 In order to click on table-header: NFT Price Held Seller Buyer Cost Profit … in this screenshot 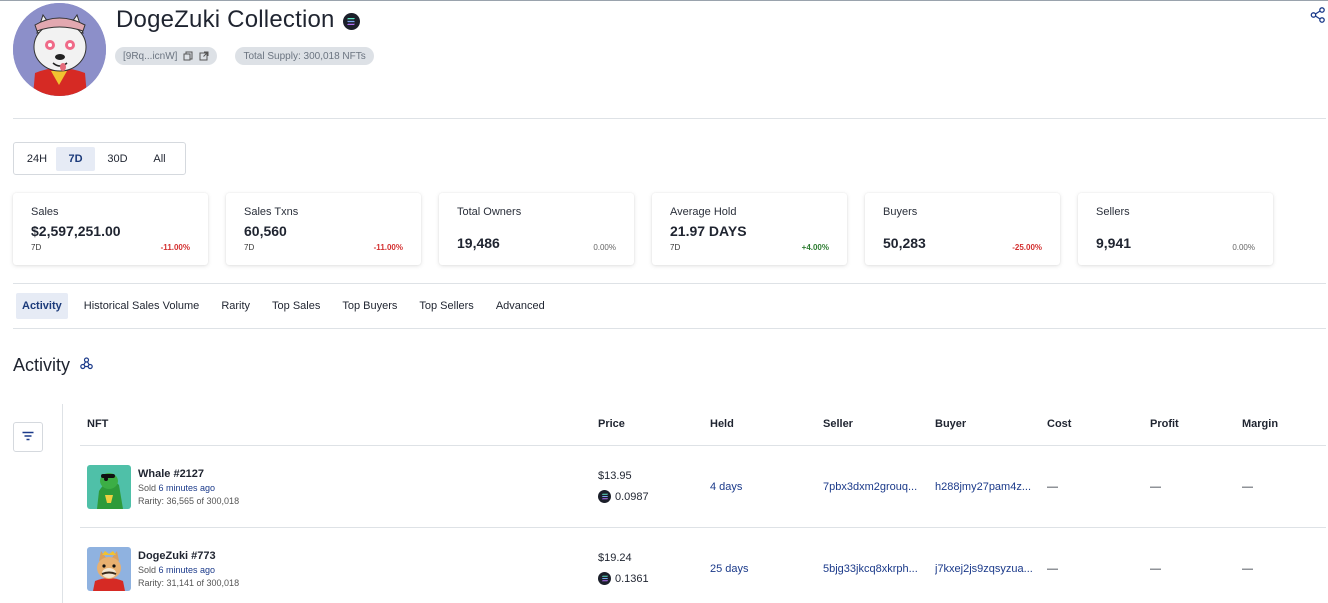, I will do `click(703, 425)`.